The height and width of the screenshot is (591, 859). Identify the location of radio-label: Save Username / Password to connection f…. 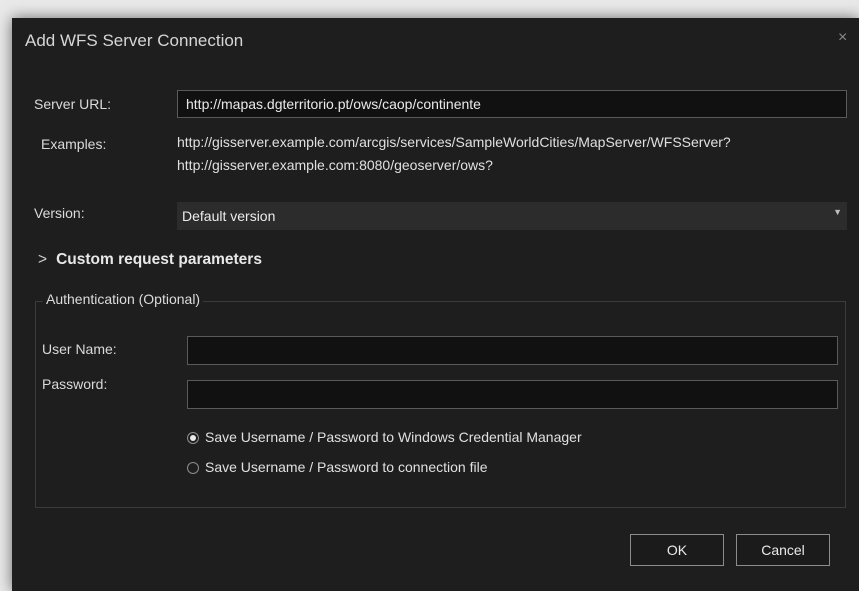
(346, 467).